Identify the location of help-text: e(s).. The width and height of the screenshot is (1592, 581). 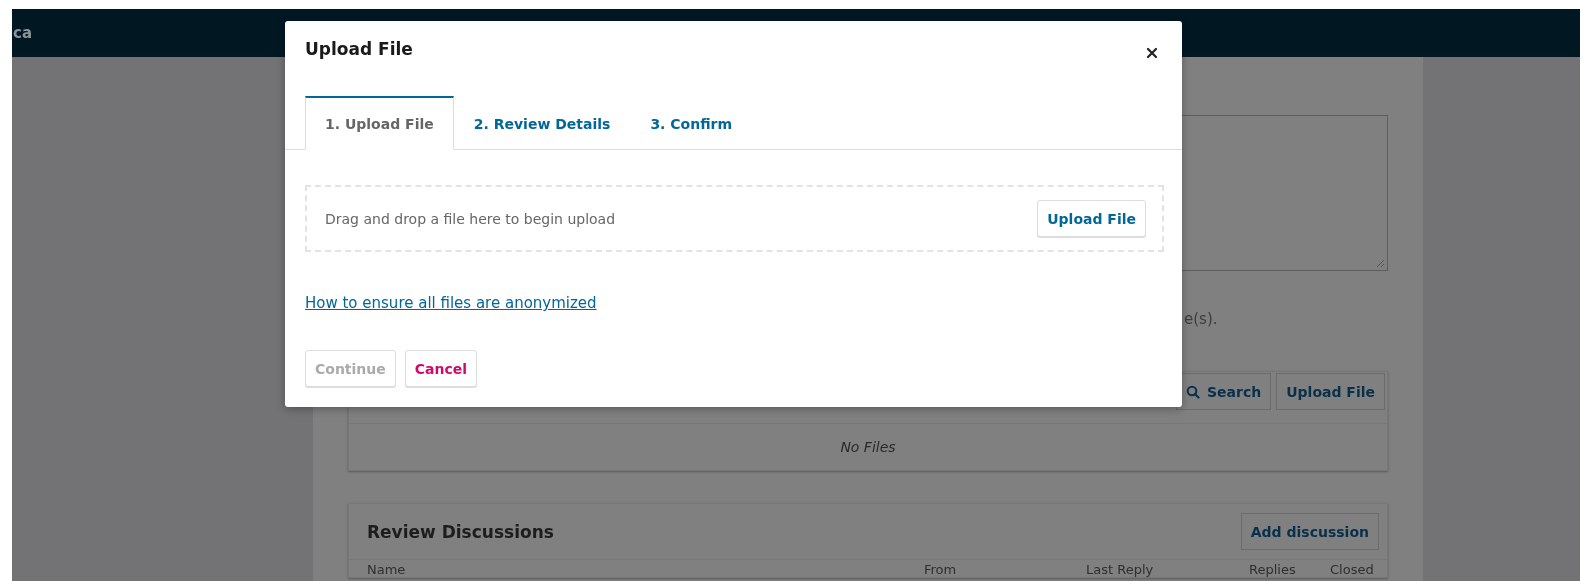
(1201, 319).